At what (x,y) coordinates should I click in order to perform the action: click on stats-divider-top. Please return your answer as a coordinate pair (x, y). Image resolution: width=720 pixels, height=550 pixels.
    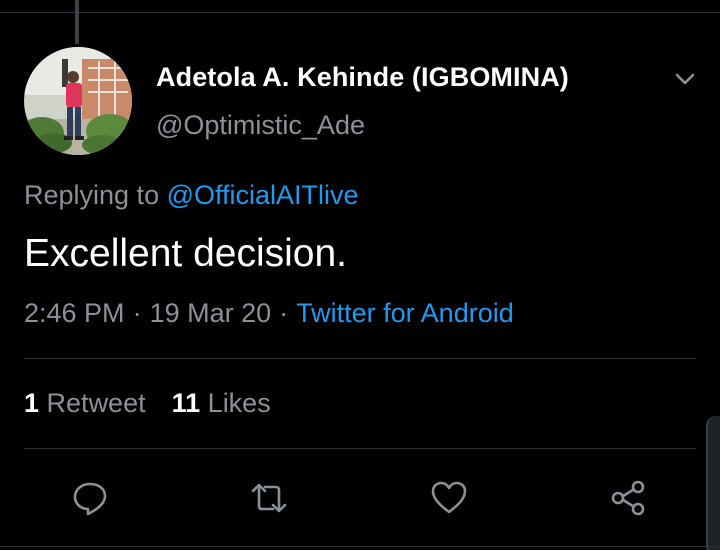
    Looking at the image, I should click on (360, 358).